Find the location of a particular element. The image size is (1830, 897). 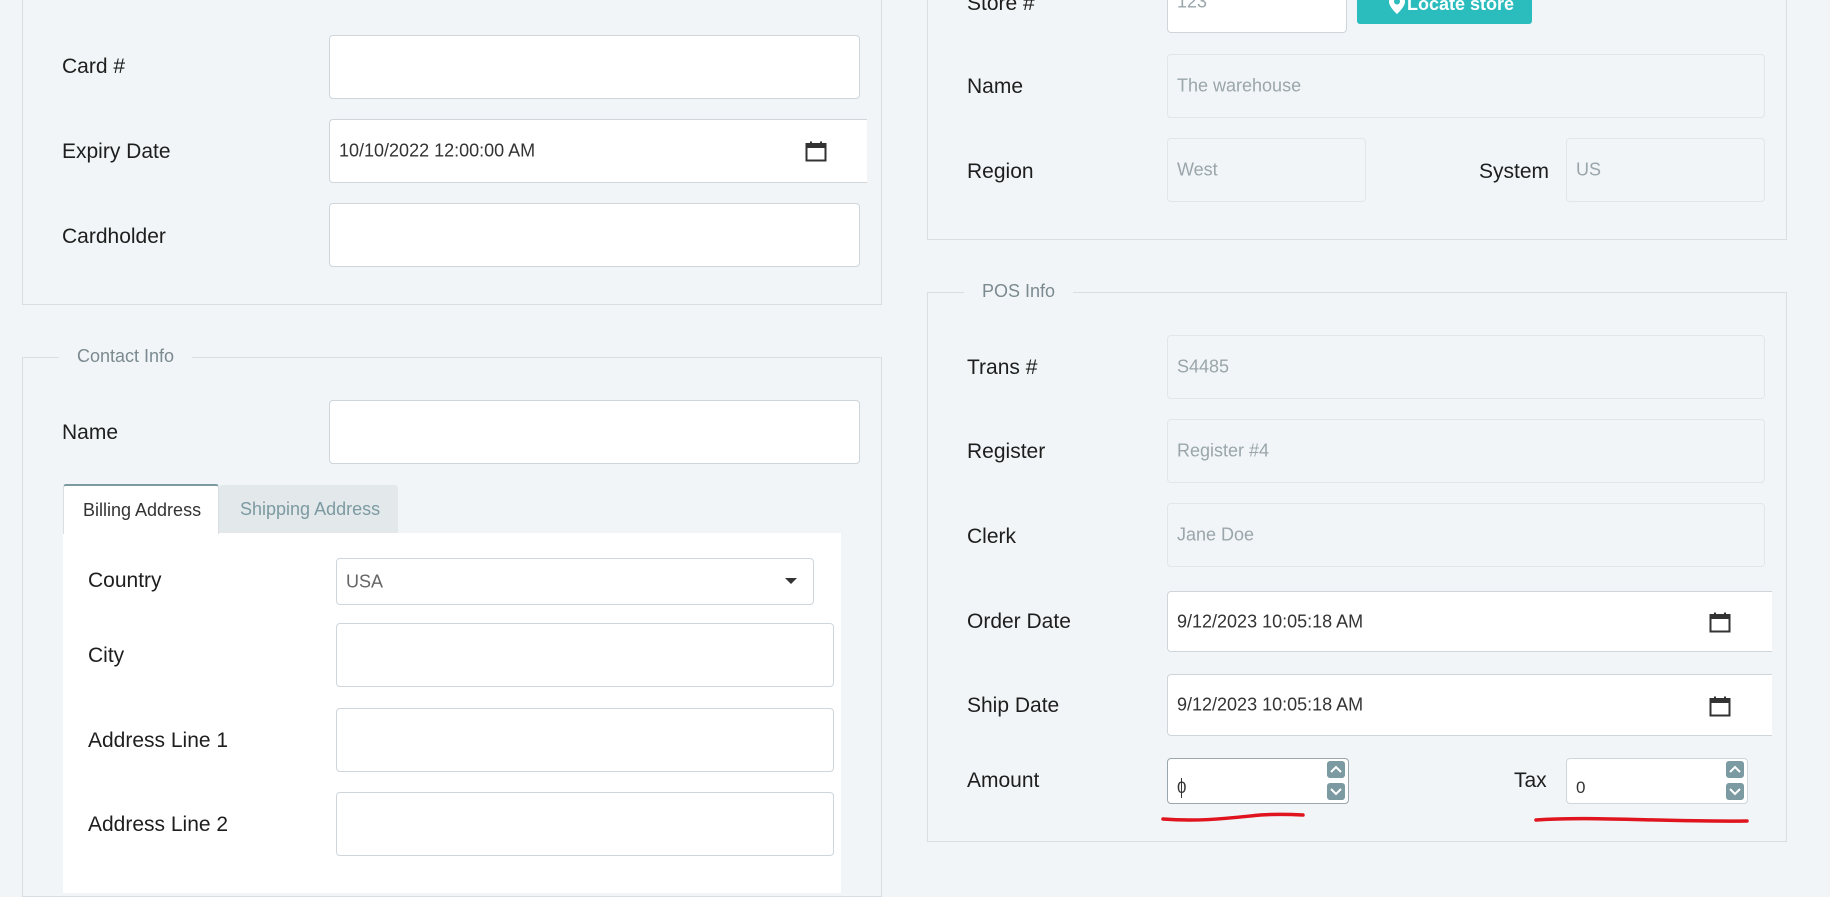

amount-label: Amount is located at coordinates (1003, 780).